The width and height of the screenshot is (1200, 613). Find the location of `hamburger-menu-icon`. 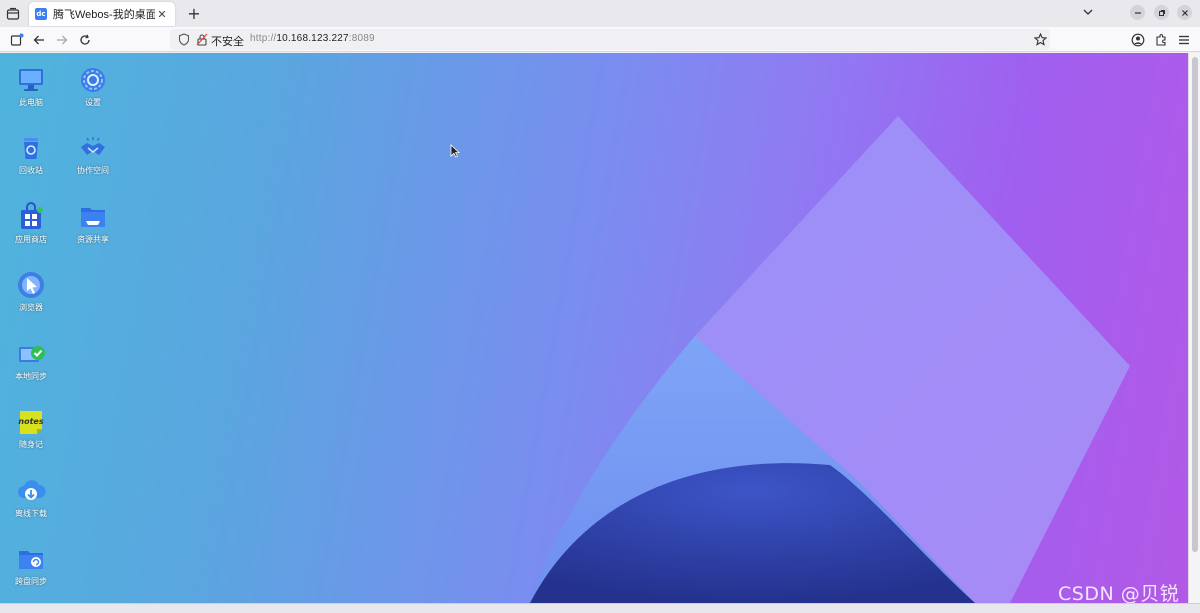

hamburger-menu-icon is located at coordinates (1184, 40).